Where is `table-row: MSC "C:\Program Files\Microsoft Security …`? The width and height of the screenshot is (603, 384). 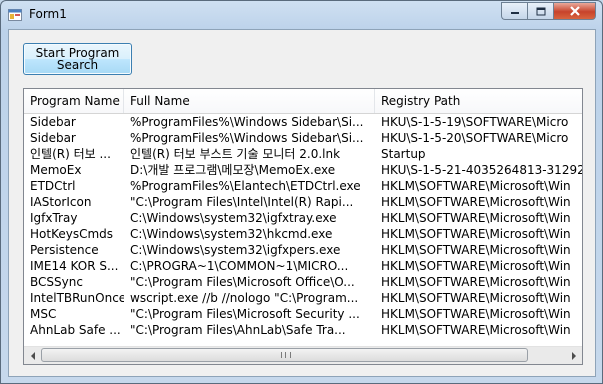 table-row: MSC "C:\Program Files\Microsoft Security … is located at coordinates (303, 314).